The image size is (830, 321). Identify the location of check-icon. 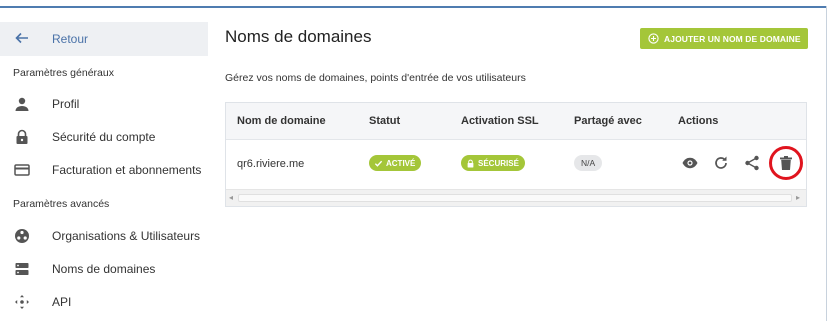
(378, 163).